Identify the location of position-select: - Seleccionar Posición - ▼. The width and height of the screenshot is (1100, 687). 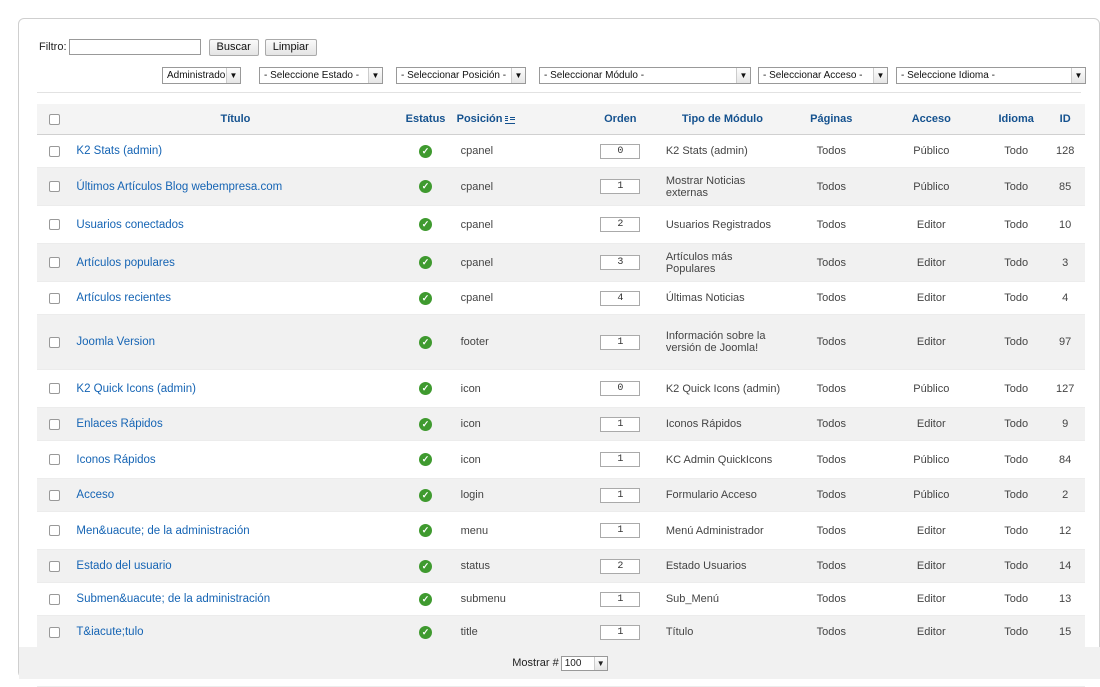
(461, 75).